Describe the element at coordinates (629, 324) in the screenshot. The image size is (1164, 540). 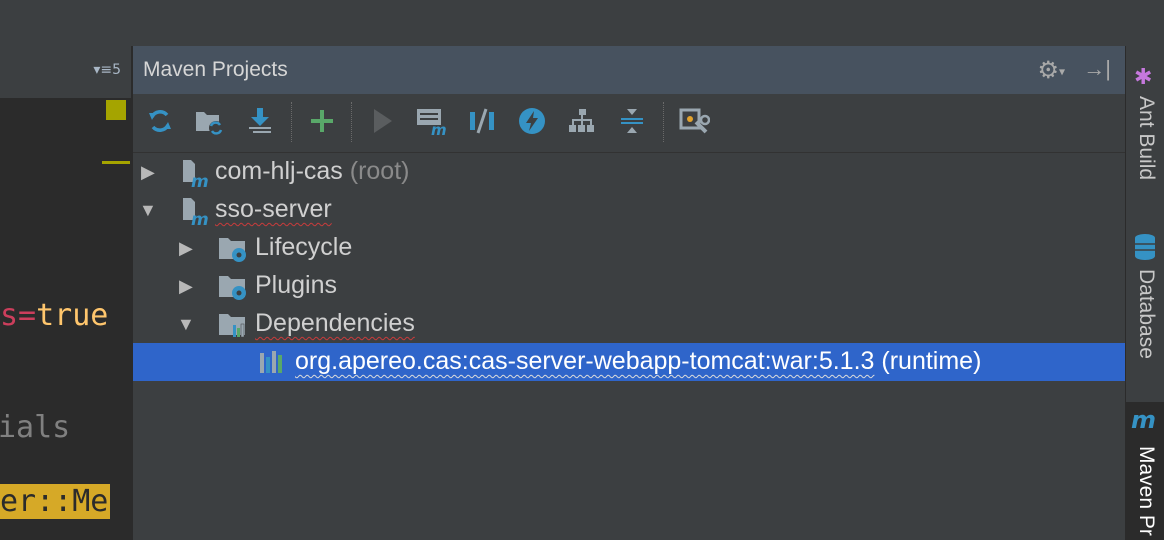
I see `tree-row-dependencies: ▼ Dependencies` at that location.